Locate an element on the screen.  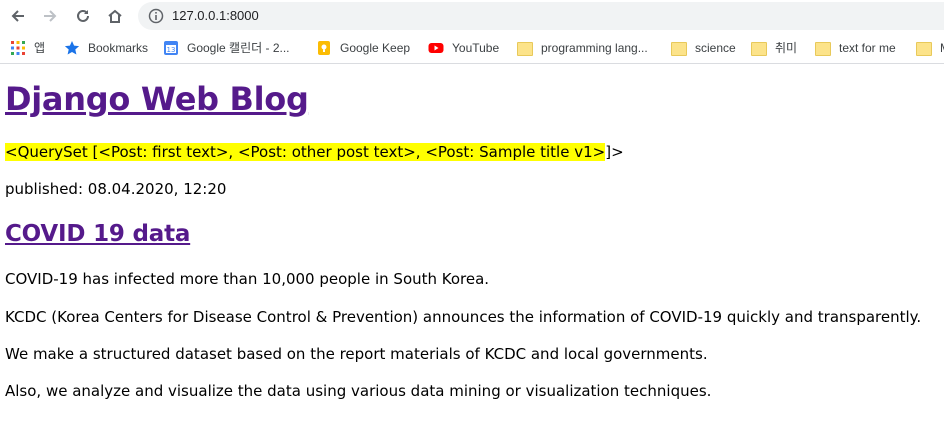
forward-arrow-icon is located at coordinates (50, 16).